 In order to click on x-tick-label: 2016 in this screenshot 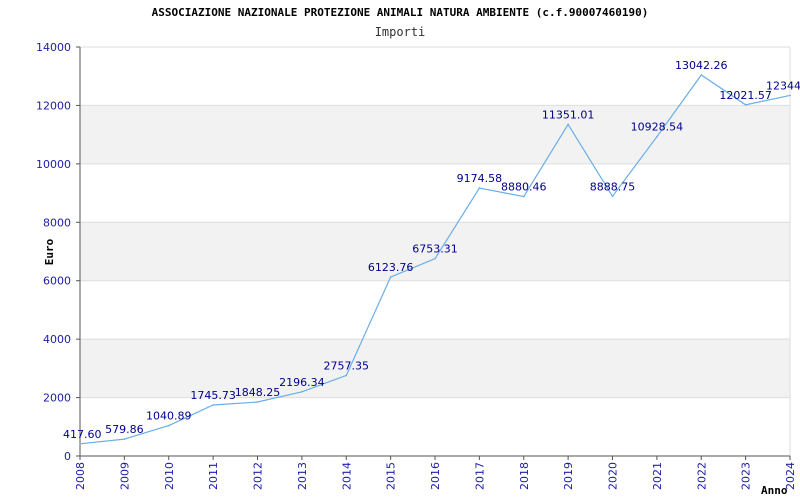, I will do `click(435, 476)`.